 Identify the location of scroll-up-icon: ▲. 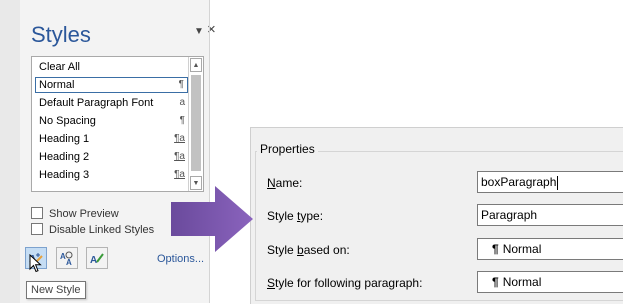
(196, 65).